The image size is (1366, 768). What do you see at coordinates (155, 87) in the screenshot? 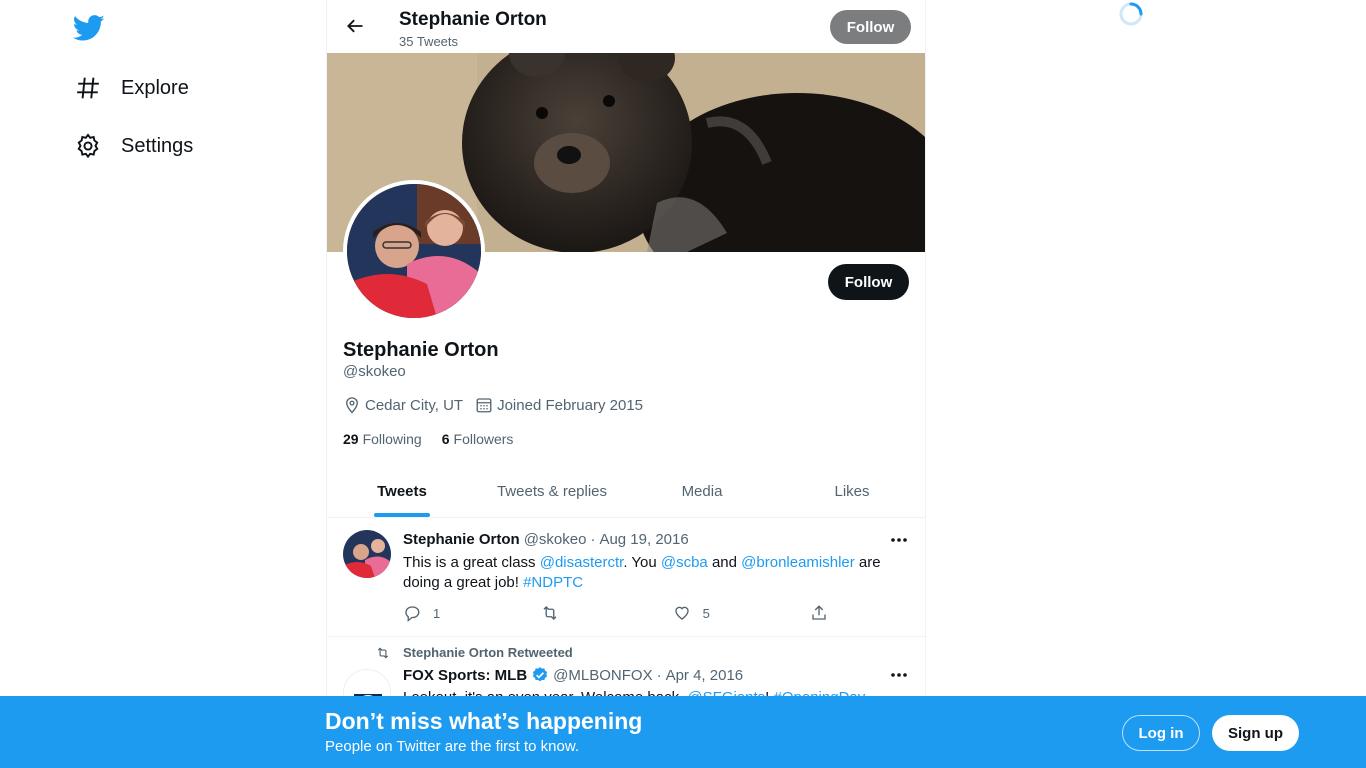
I see `nav-item-label: Explore` at bounding box center [155, 87].